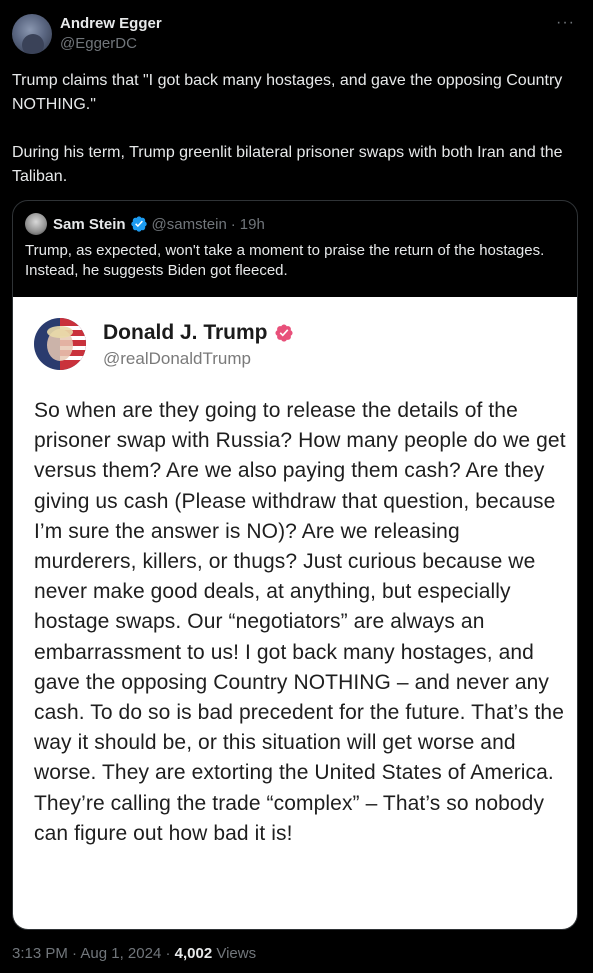 This screenshot has width=593, height=973. I want to click on more-icon: ···, so click(565, 23).